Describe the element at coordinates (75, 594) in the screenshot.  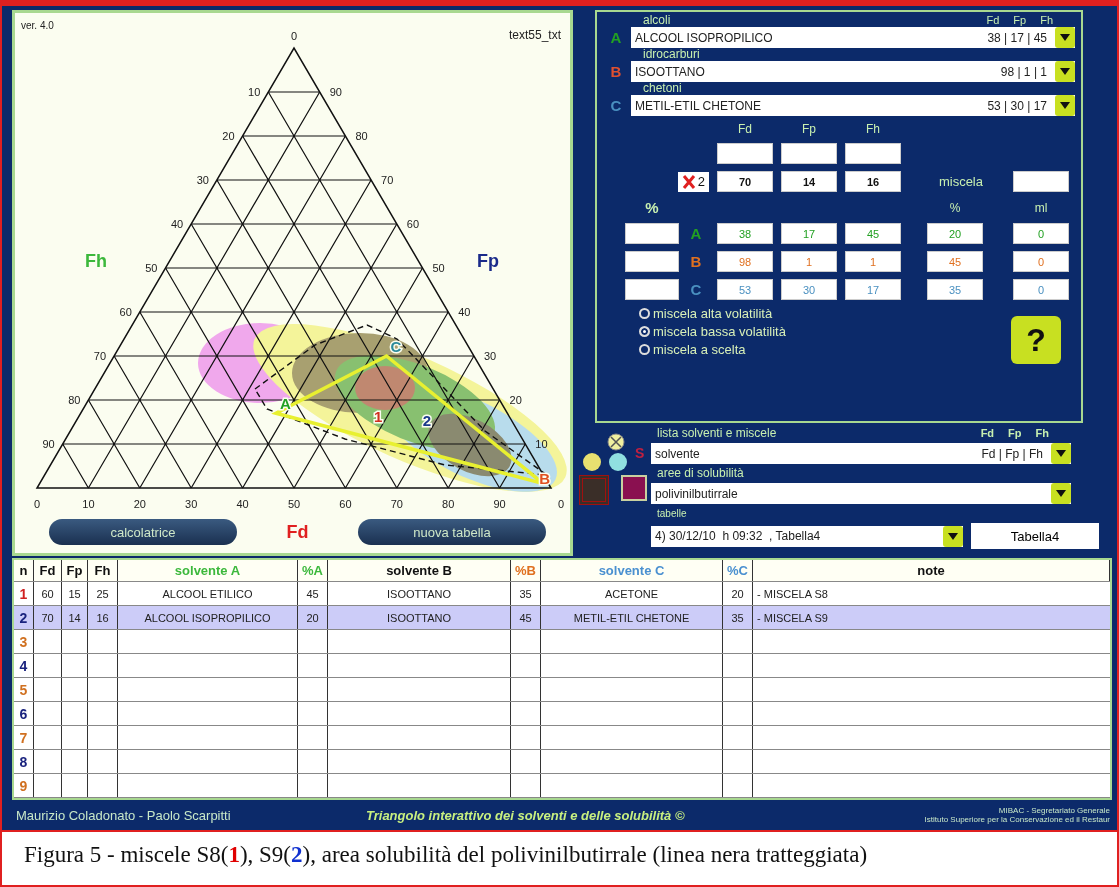
I see `table-cell: 15` at that location.